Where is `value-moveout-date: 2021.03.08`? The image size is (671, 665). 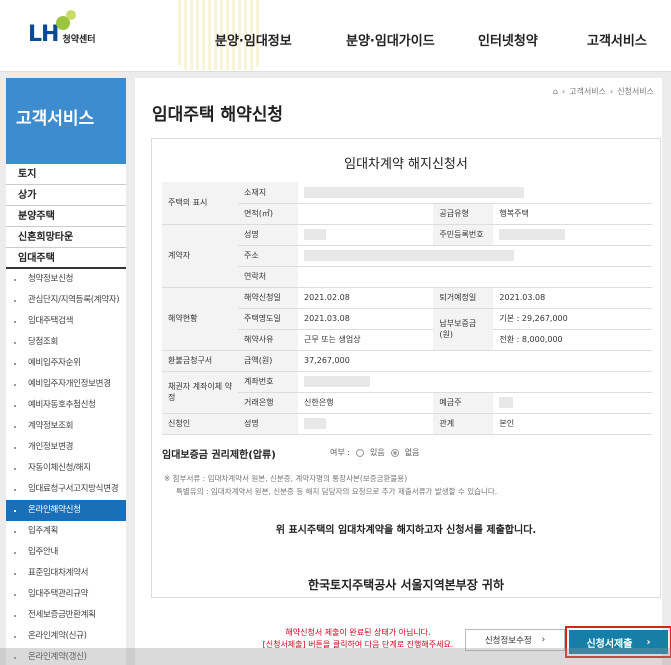
value-moveout-date: 2021.03.08 is located at coordinates (572, 298).